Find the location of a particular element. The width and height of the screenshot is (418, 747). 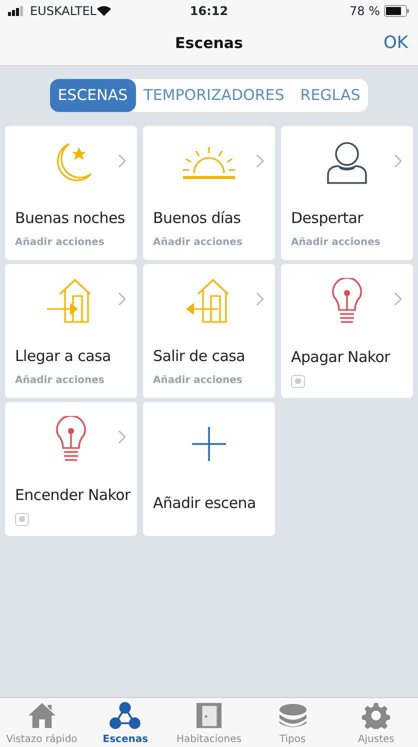

plus-icon is located at coordinates (209, 444).